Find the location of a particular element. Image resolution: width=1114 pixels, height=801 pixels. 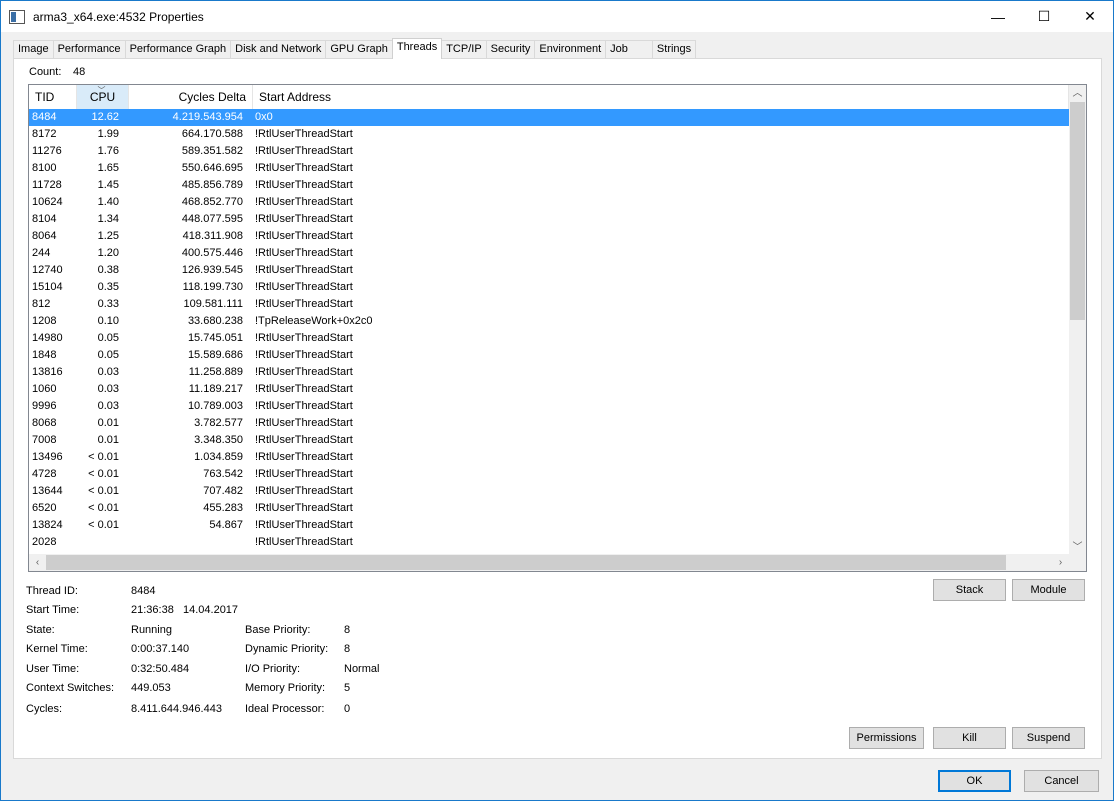

cell-cycles-delta: 589.351.582 is located at coordinates (212, 151).